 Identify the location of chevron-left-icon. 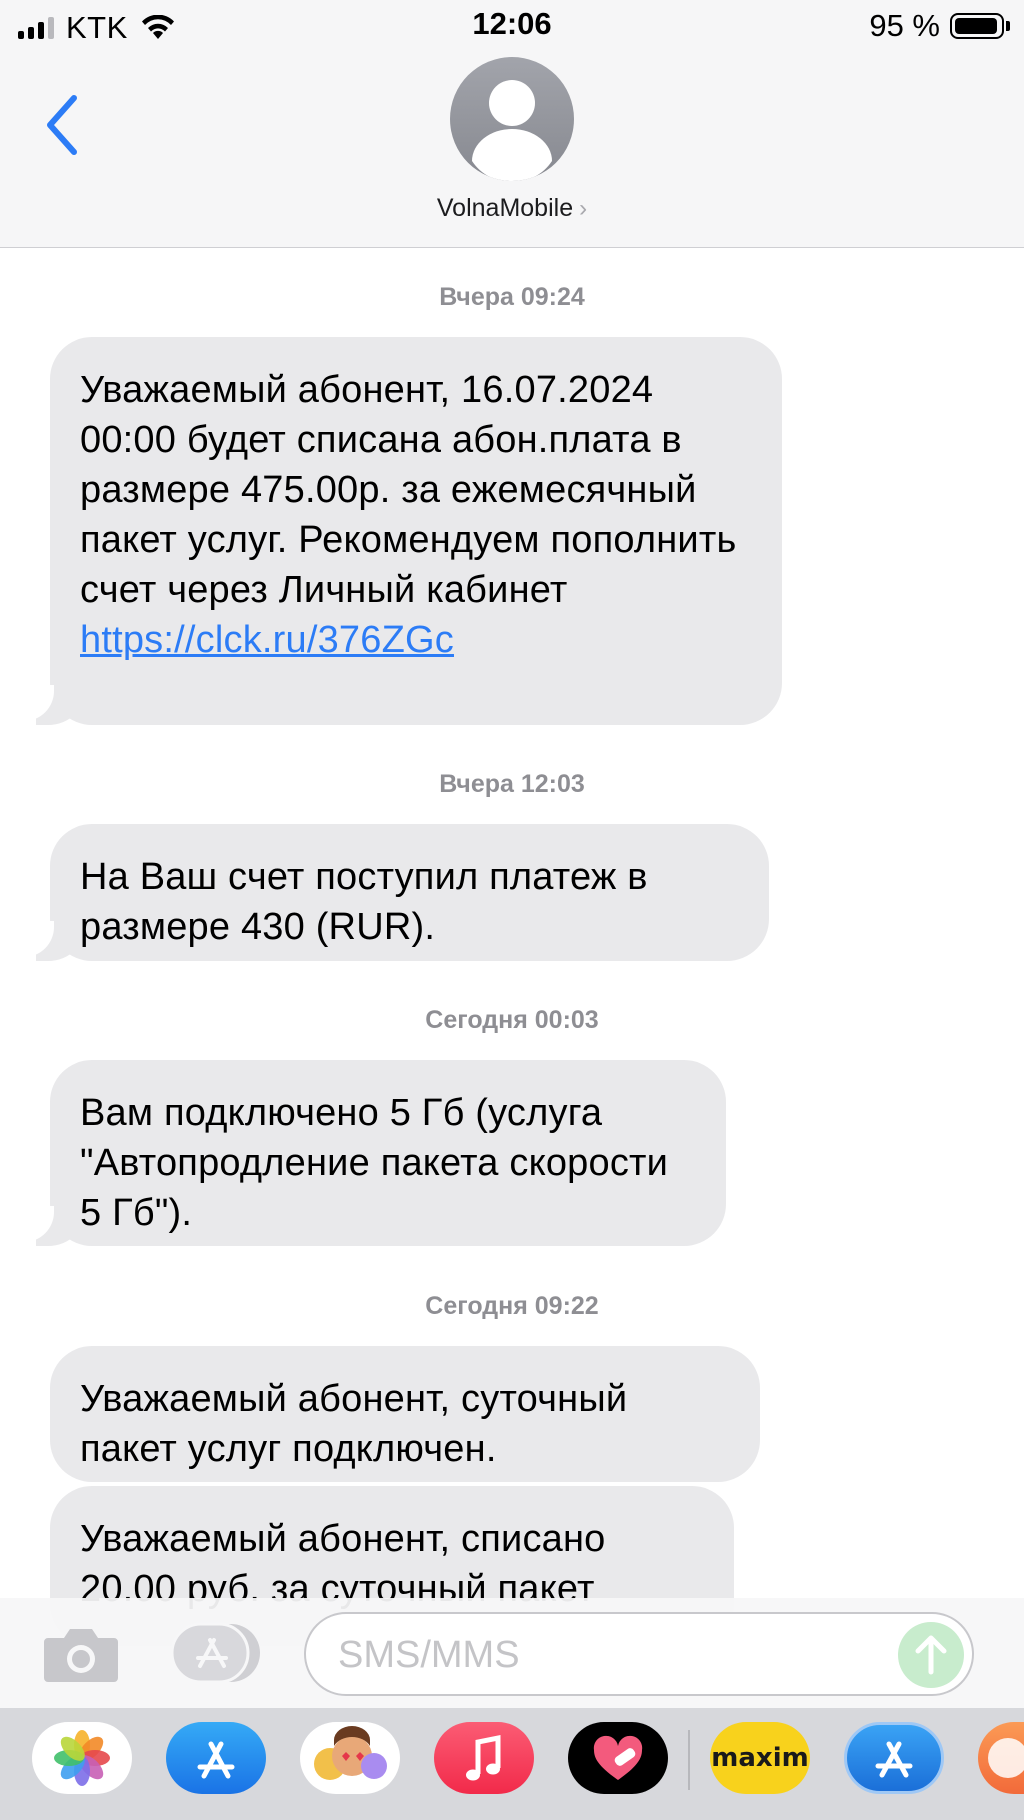
(62, 125).